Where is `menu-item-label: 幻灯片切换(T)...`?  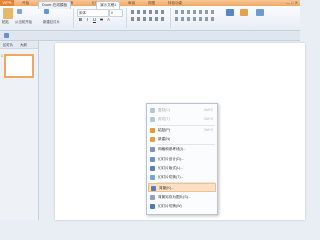 menu-item-label: 幻灯片切换(T)... is located at coordinates (171, 177).